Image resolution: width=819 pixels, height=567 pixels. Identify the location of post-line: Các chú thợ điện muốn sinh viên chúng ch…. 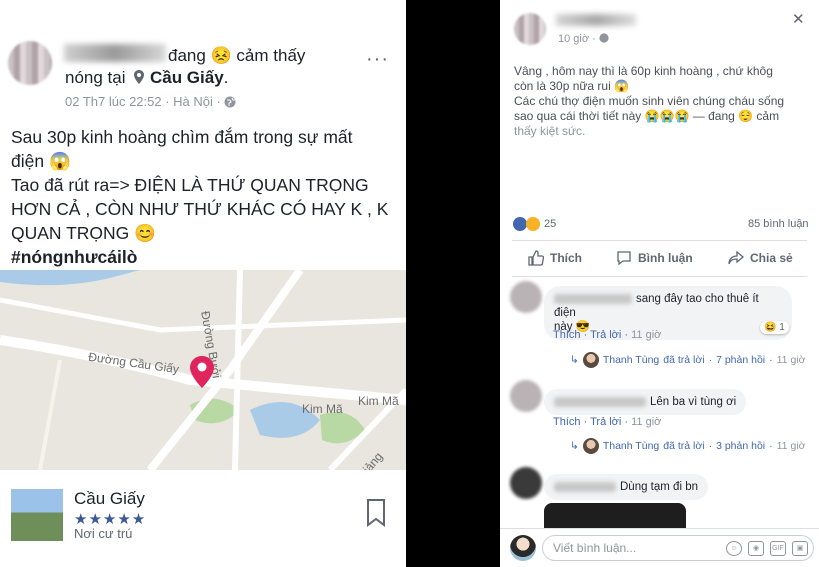
(649, 101).